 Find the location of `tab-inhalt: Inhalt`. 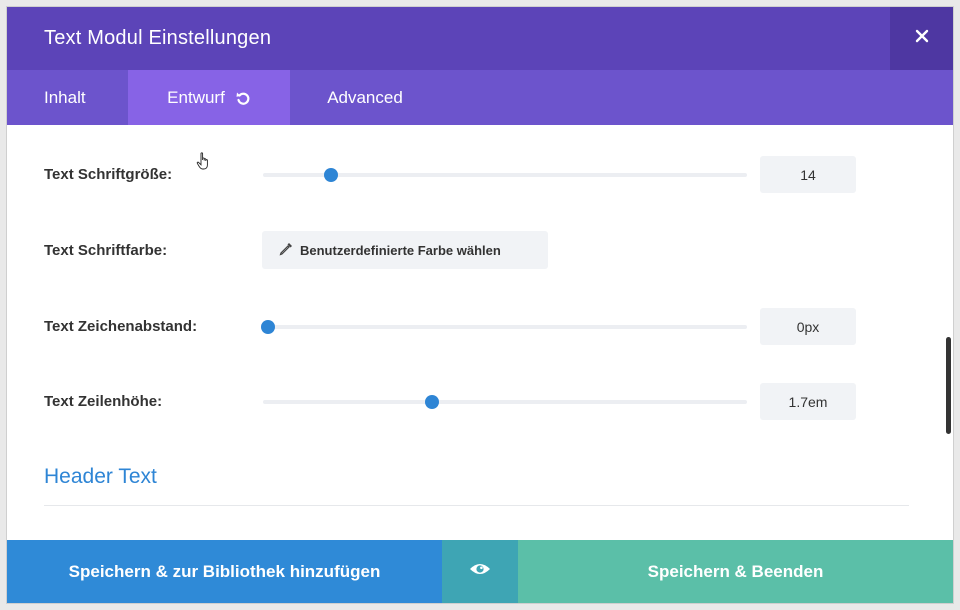

tab-inhalt: Inhalt is located at coordinates (67, 97).